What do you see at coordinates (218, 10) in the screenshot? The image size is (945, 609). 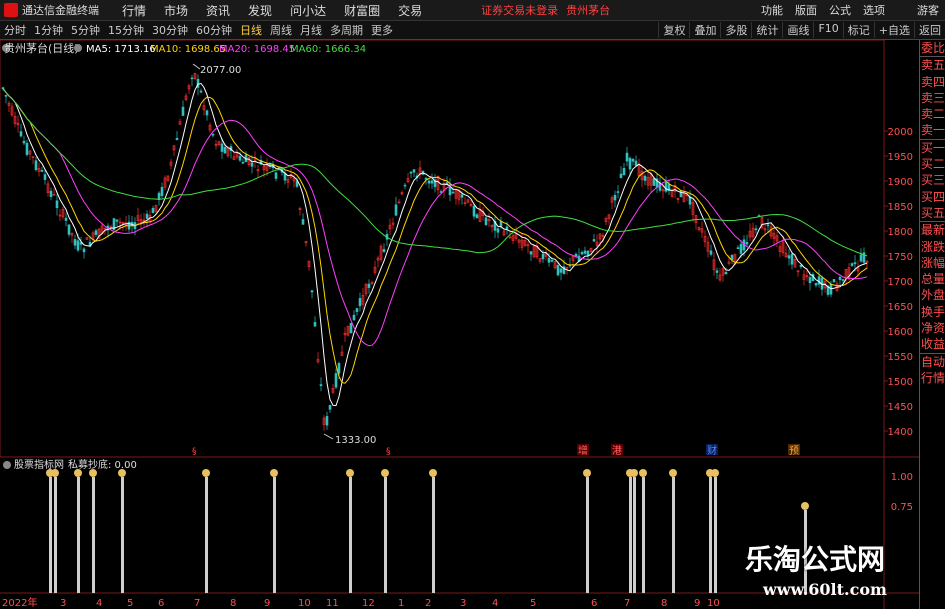 I see `menu-item: 资讯` at bounding box center [218, 10].